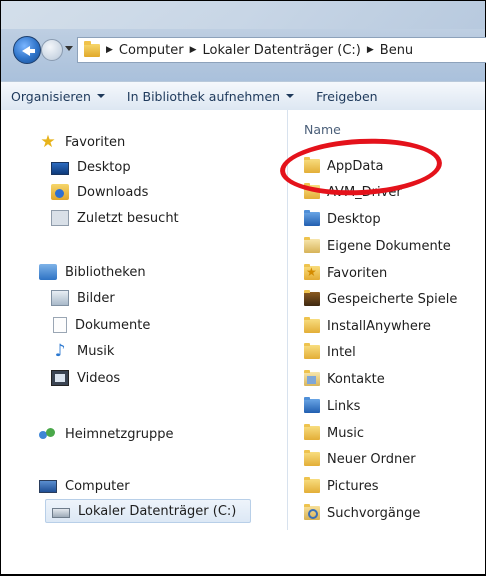 This screenshot has width=486, height=576. I want to click on links-folder-icon, so click(312, 405).